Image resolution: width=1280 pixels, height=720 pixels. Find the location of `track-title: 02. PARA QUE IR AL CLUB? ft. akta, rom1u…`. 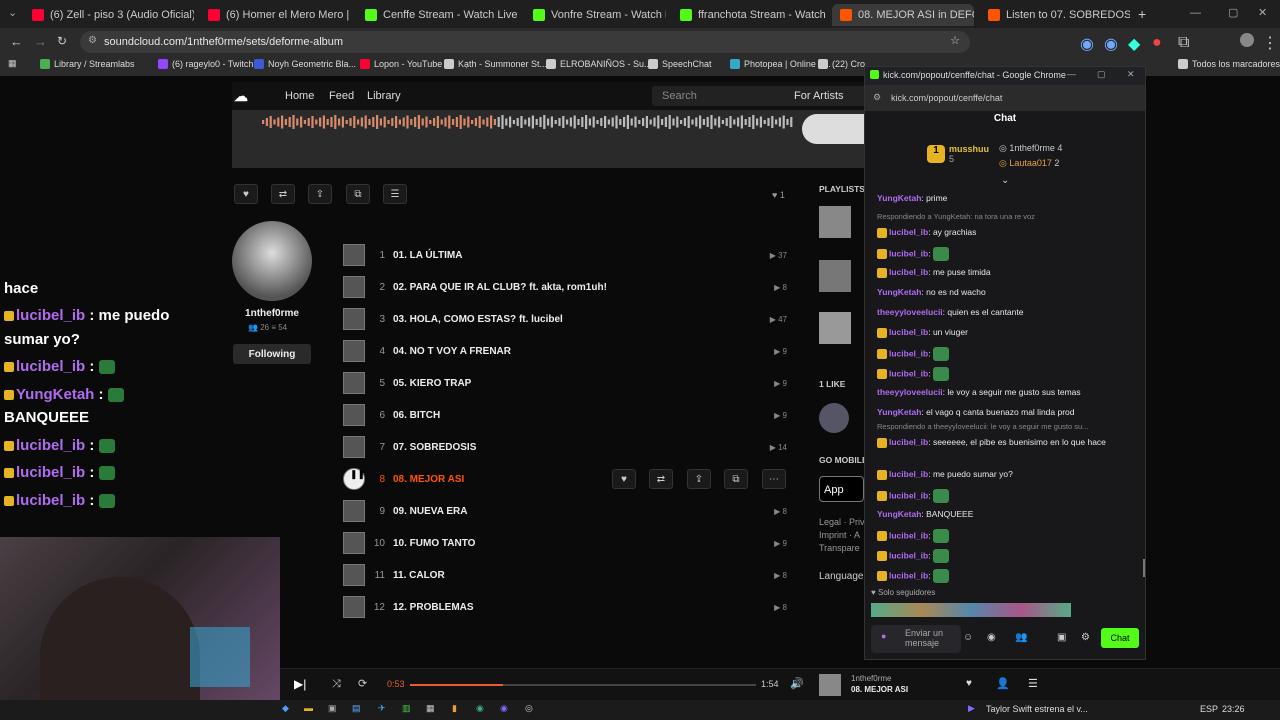

track-title: 02. PARA QUE IR AL CLUB? ft. akta, rom1u… is located at coordinates (500, 287).